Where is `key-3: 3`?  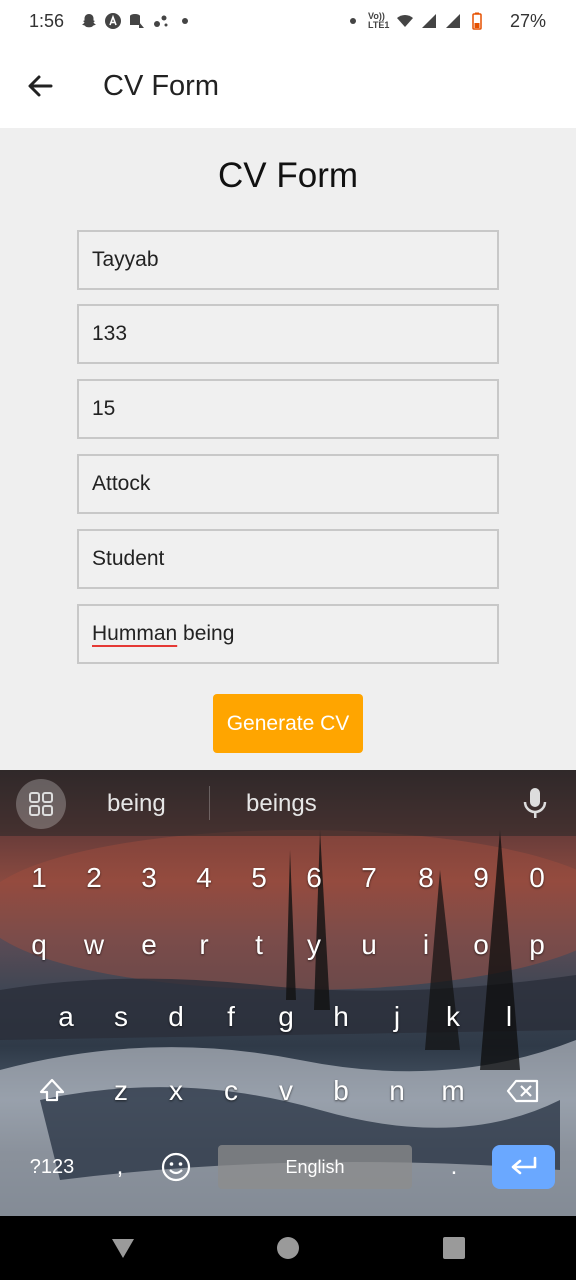 key-3: 3 is located at coordinates (149, 878).